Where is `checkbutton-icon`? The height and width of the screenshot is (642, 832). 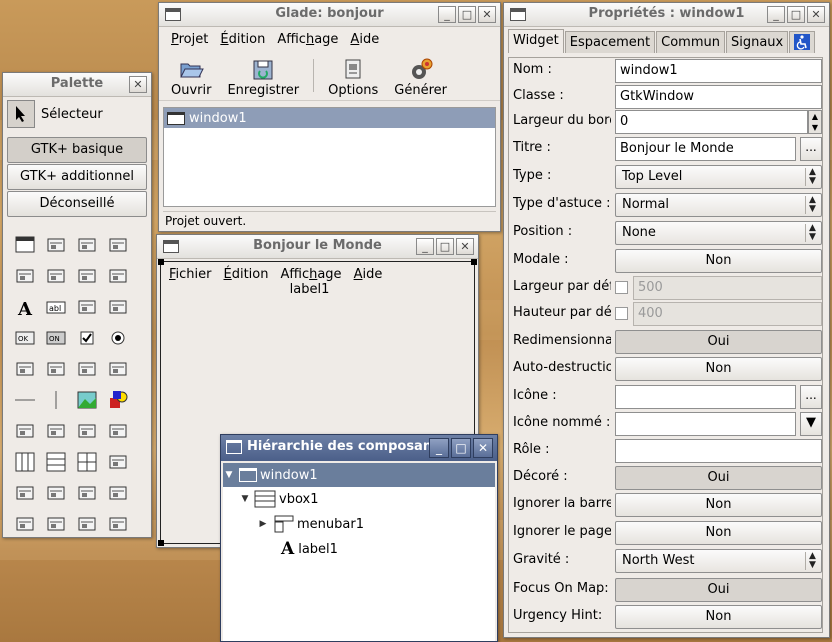 checkbutton-icon is located at coordinates (86, 337).